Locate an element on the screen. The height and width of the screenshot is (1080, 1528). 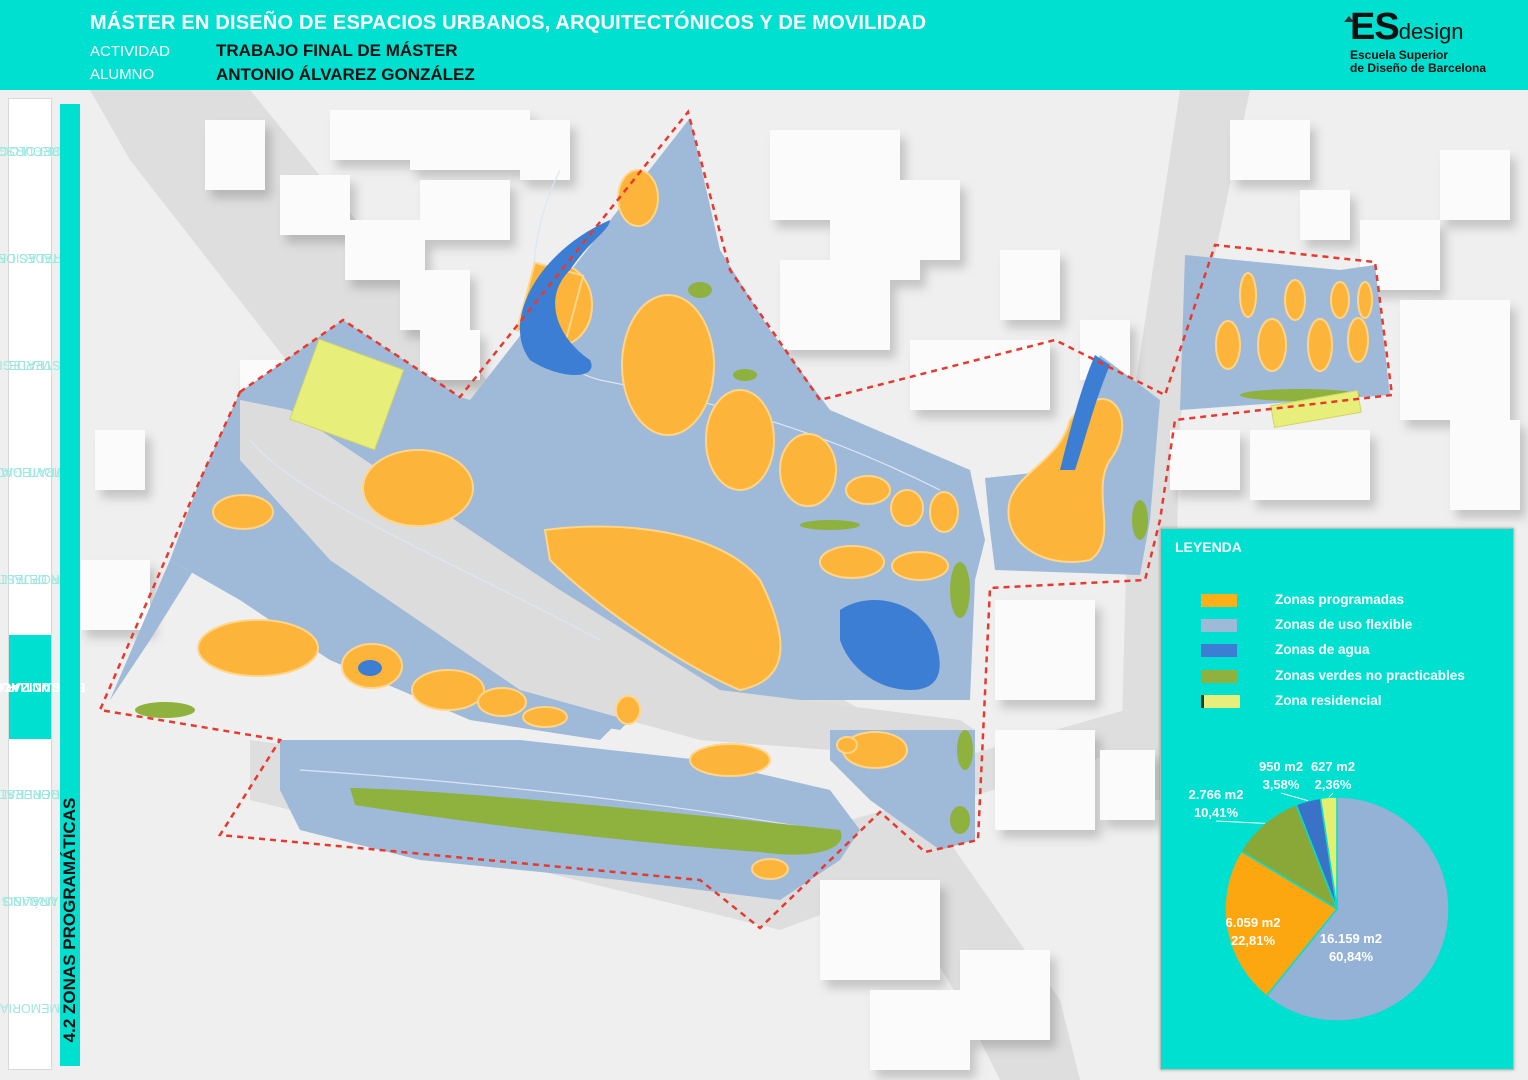
nav-item-estrategia-movilidad: ESTRATEGIA DEMOVILIDAD is located at coordinates (39, 472).